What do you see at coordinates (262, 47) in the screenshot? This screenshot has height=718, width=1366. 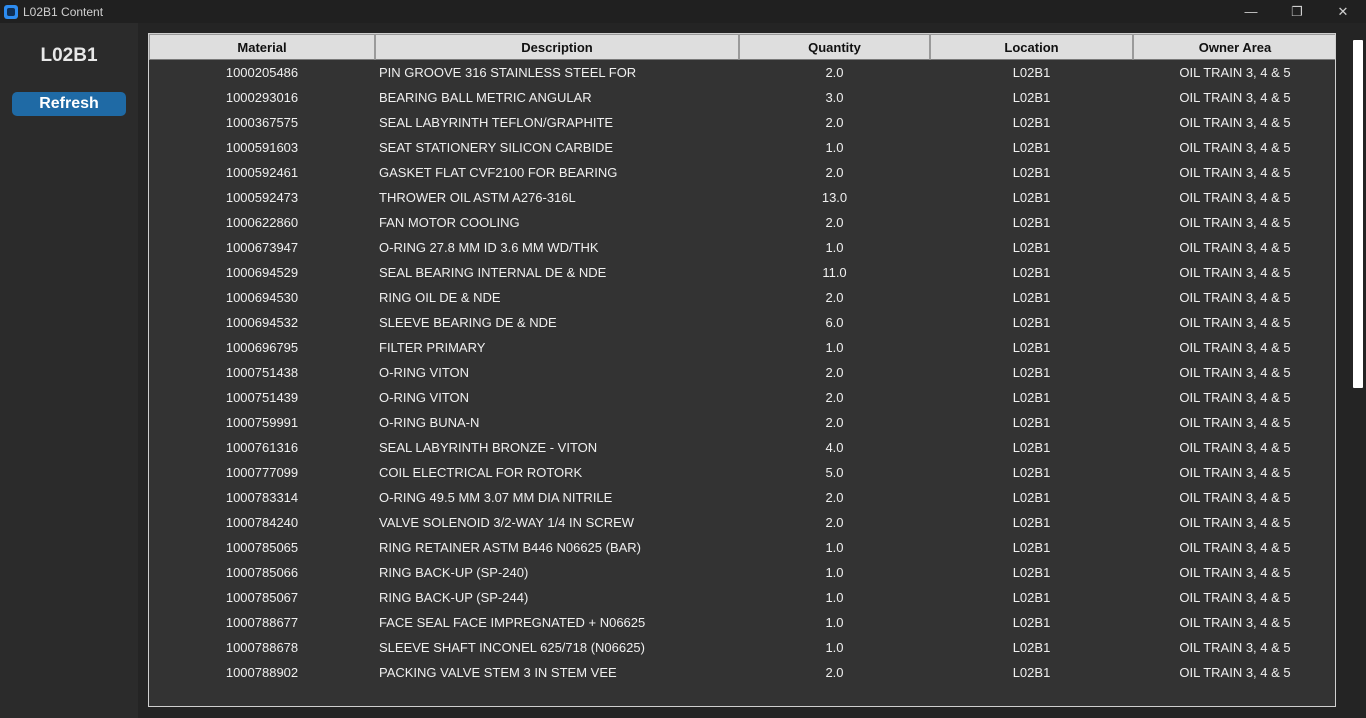 I see `column-header-material: Material` at bounding box center [262, 47].